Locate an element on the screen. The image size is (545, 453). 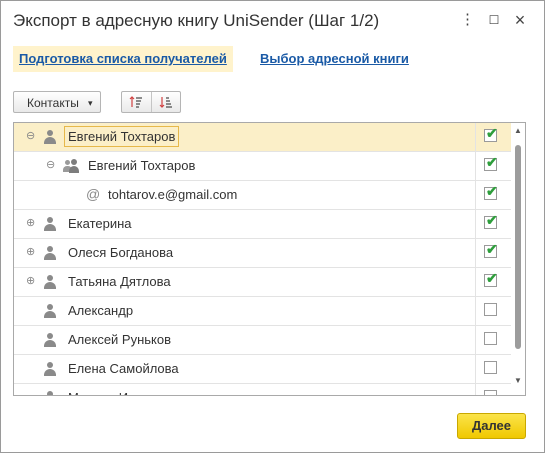
contacts-dropdown-label: Контакты is located at coordinates (53, 103).